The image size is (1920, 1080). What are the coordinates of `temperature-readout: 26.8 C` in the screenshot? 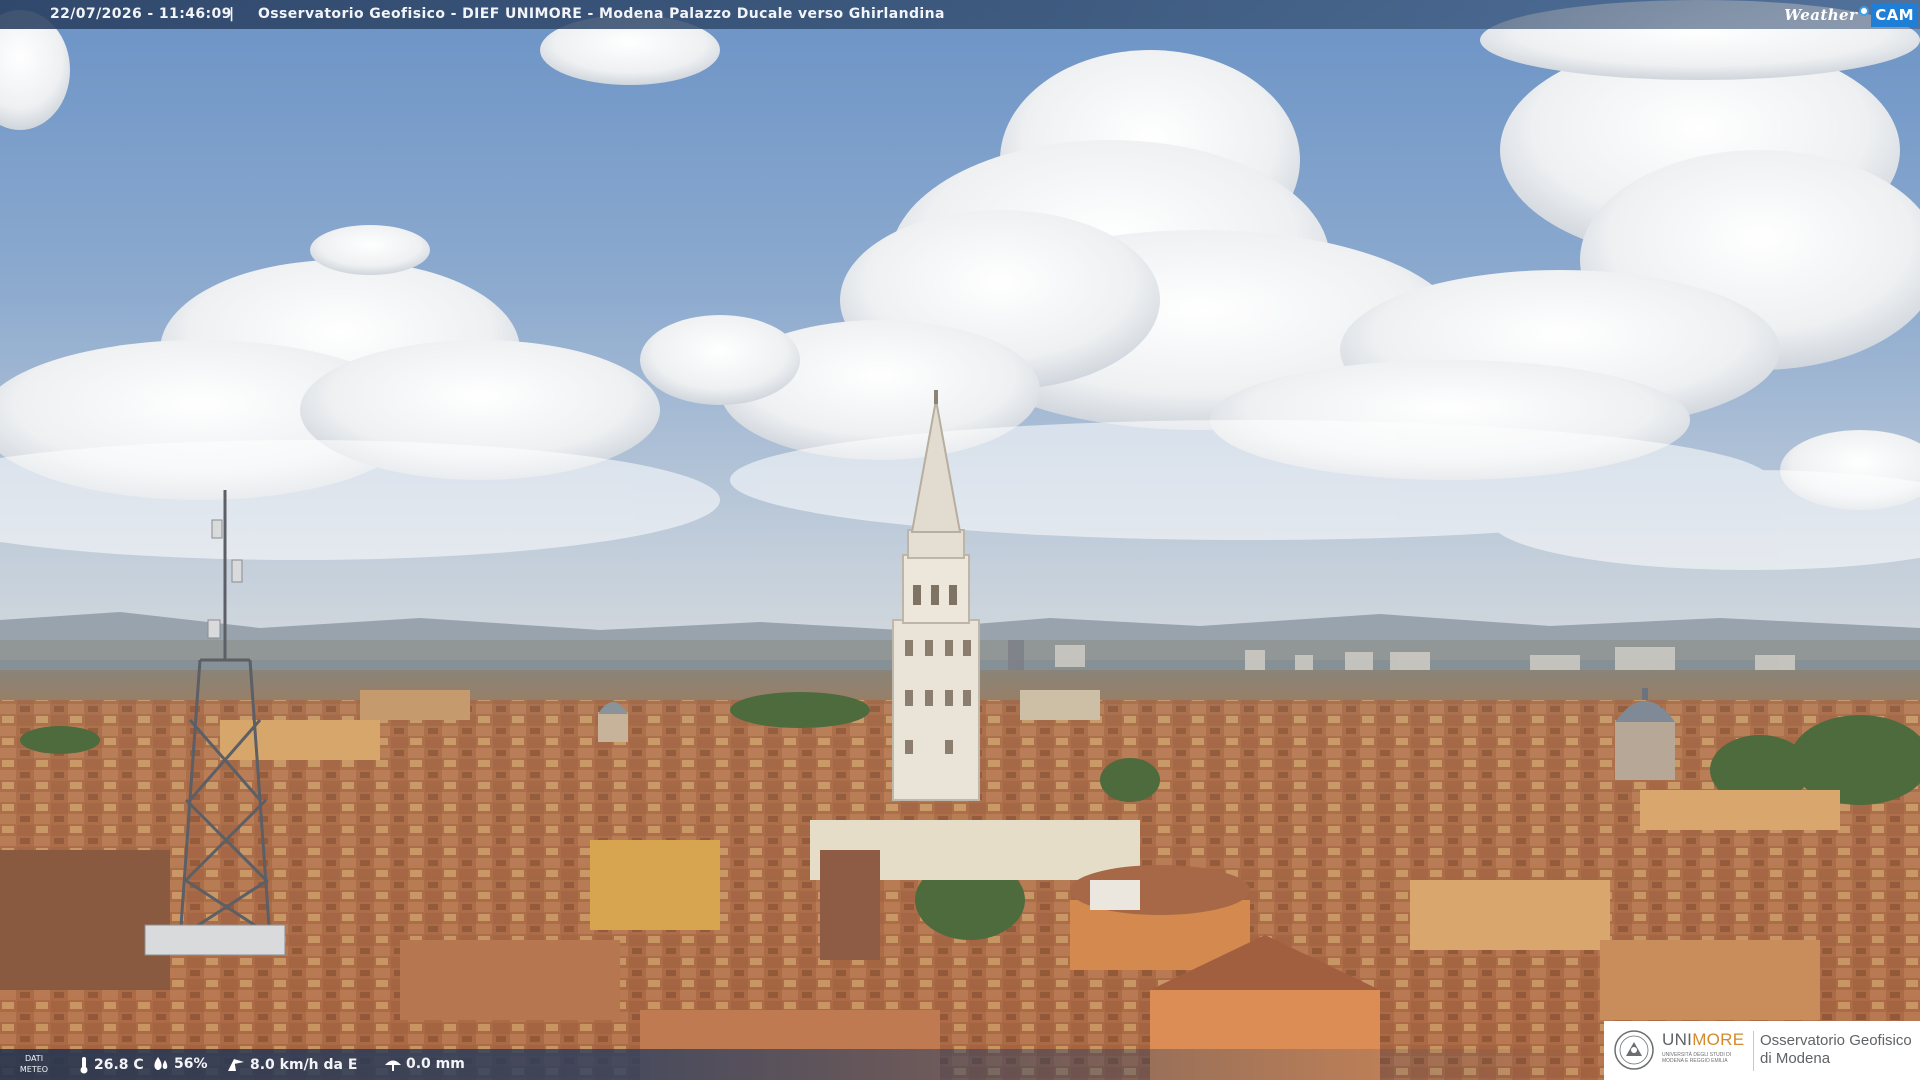 It's located at (111, 1065).